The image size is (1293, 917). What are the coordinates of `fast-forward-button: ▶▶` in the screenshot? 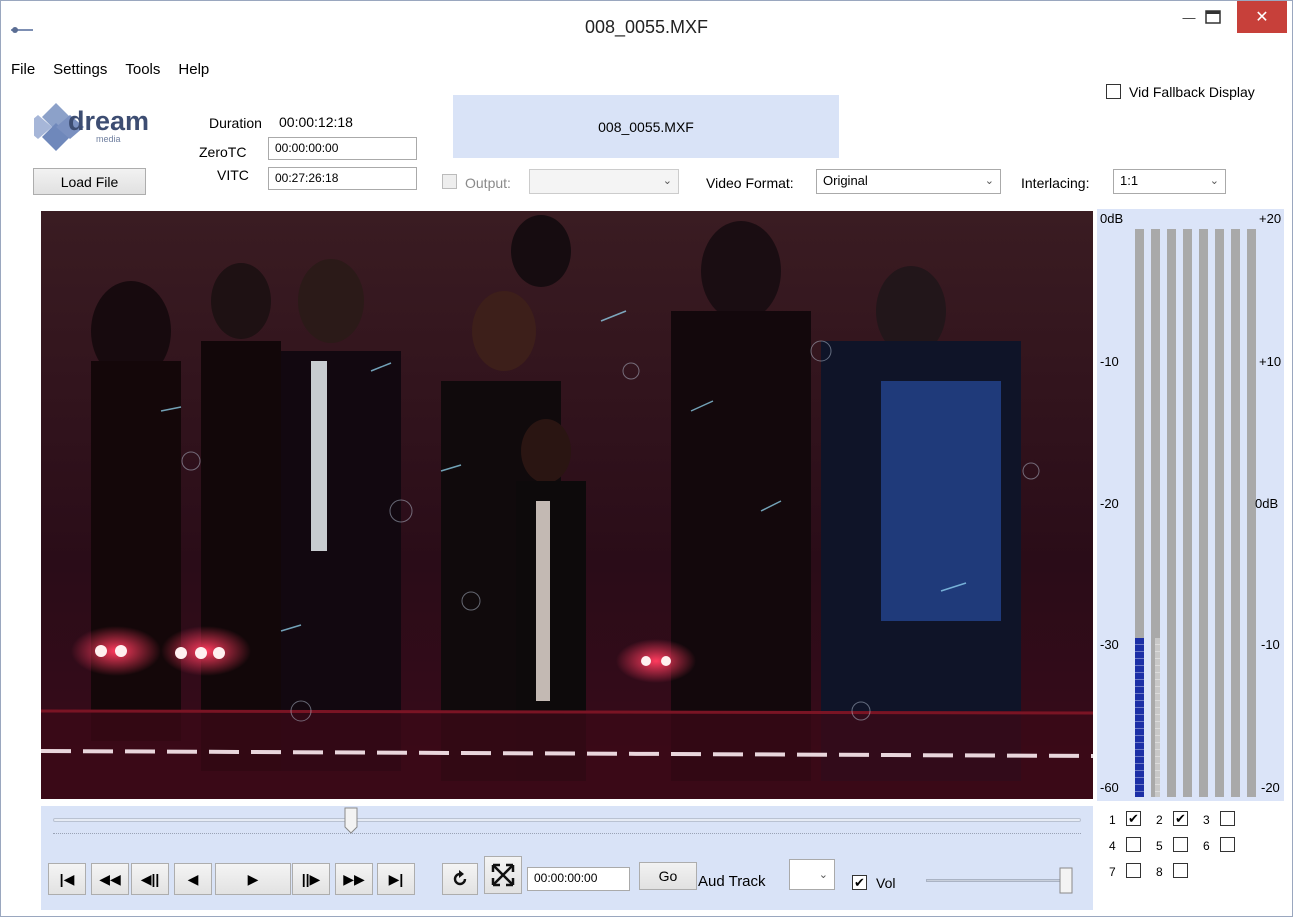 It's located at (354, 879).